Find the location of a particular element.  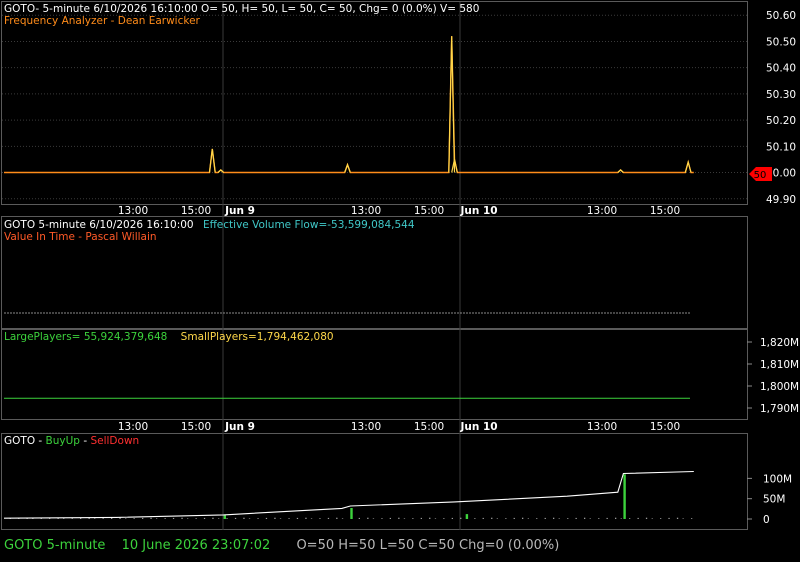

volume-y-axis: 100M 50M 0 is located at coordinates (769, 499).